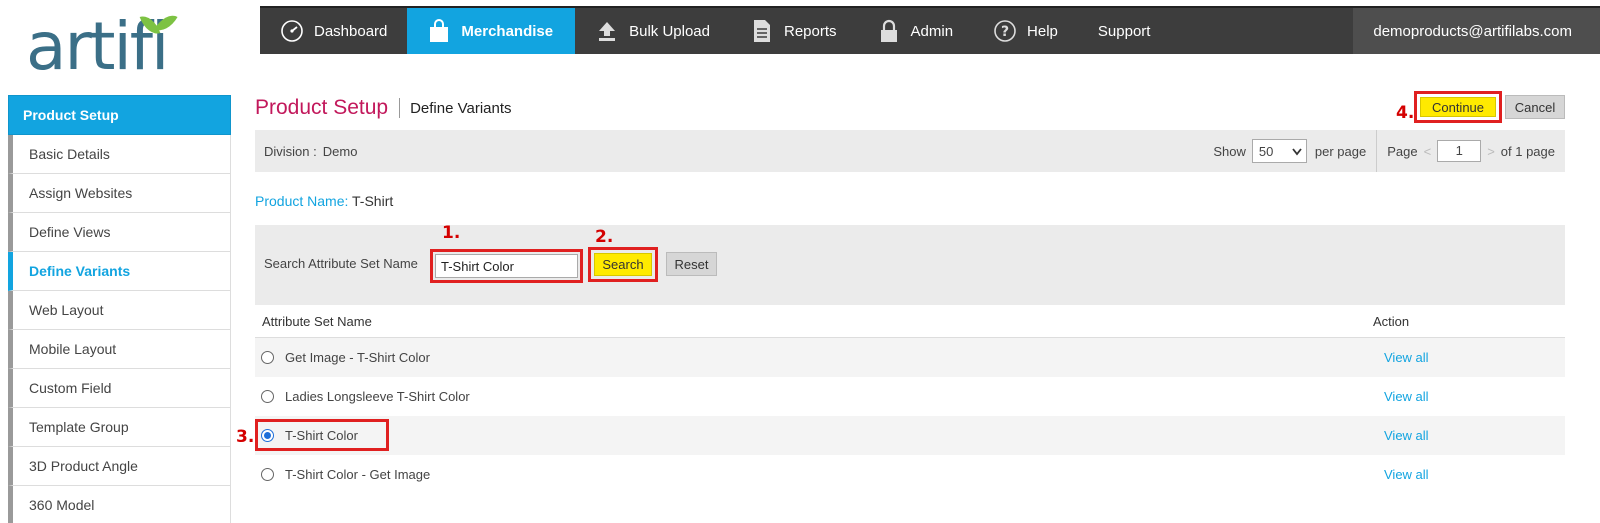  Describe the element at coordinates (1229, 151) in the screenshot. I see `show-label: Show` at that location.